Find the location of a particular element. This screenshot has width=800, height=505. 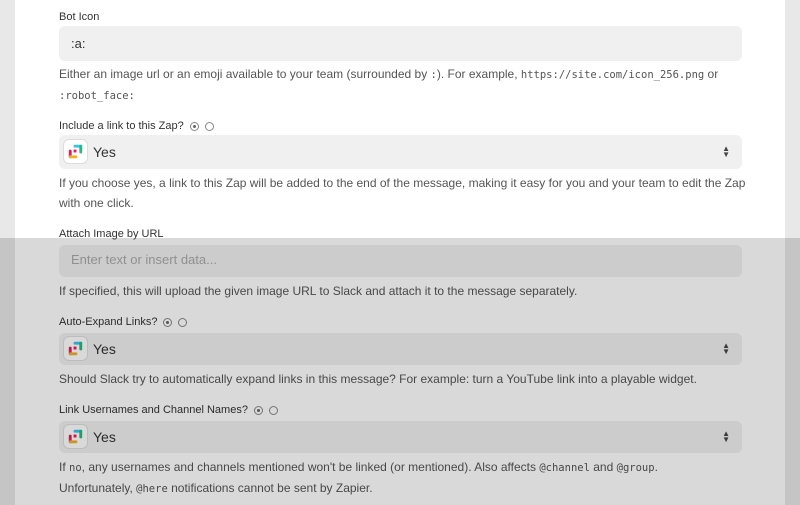

include-link-select: Yes ▲ ▼ is located at coordinates (400, 152).